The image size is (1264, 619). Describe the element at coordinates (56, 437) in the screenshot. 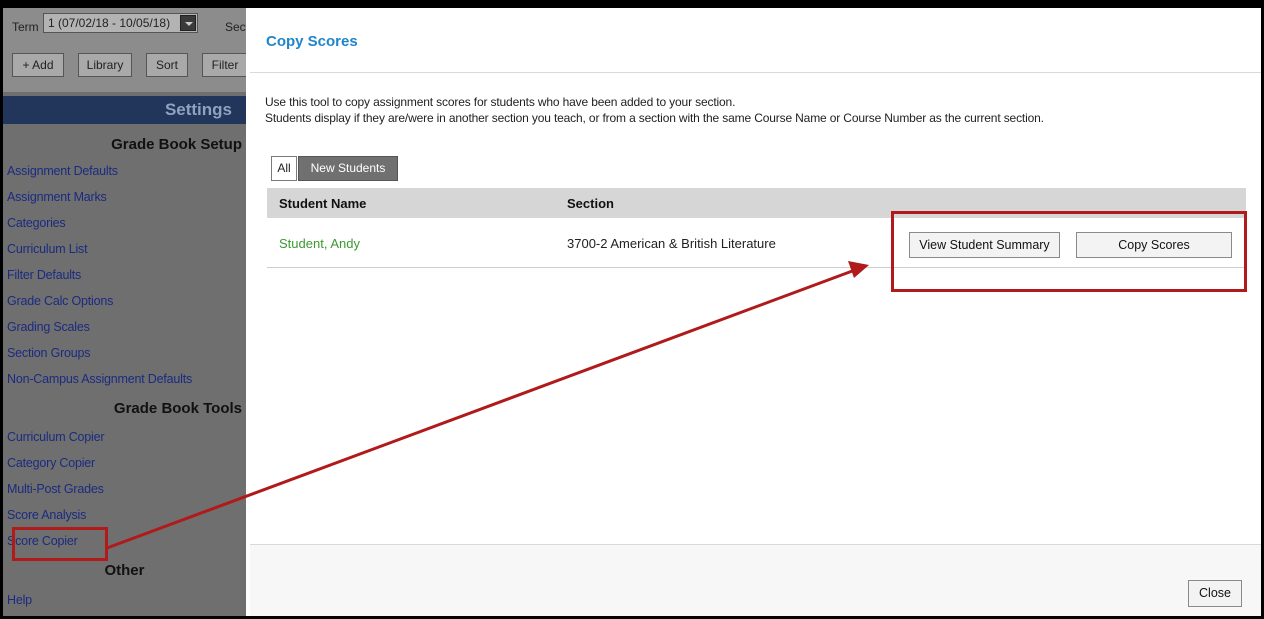

I see `sidebar-item-curriculum-copier: Curriculum Copier` at that location.